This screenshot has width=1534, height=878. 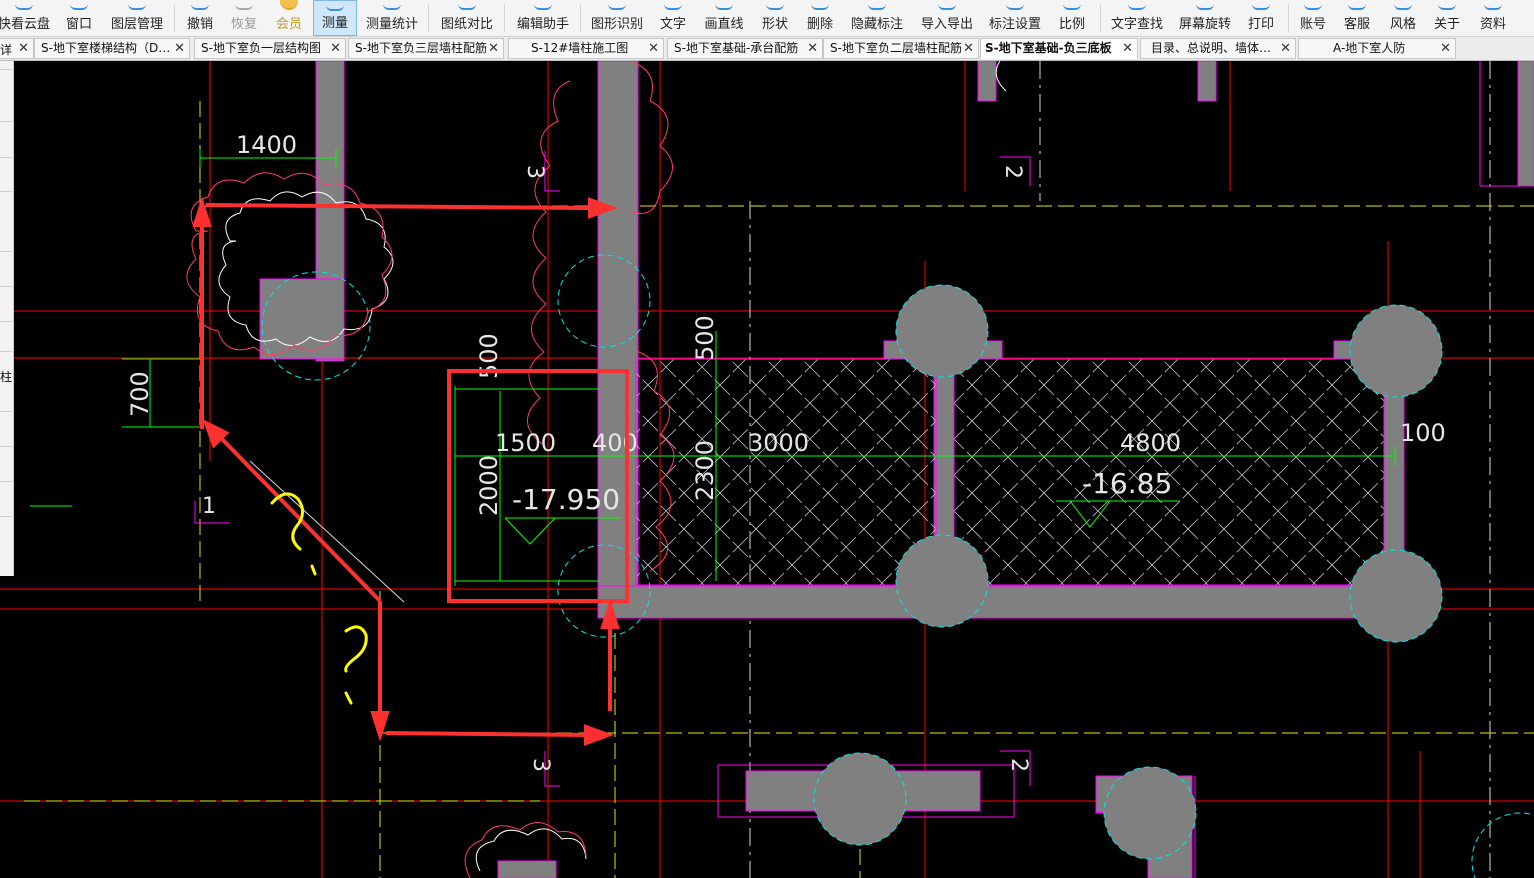 I want to click on eraser-icon, so click(x=820, y=5).